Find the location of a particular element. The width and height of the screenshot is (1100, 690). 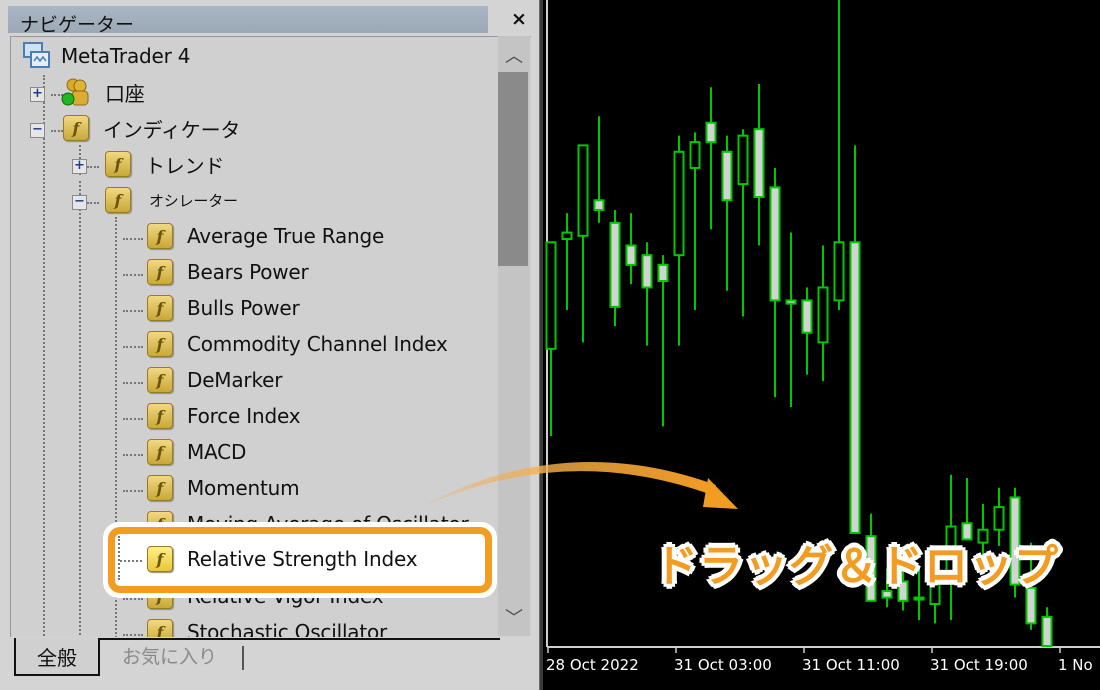

tree-item-oscillator: f Momentum is located at coordinates (223, 488).